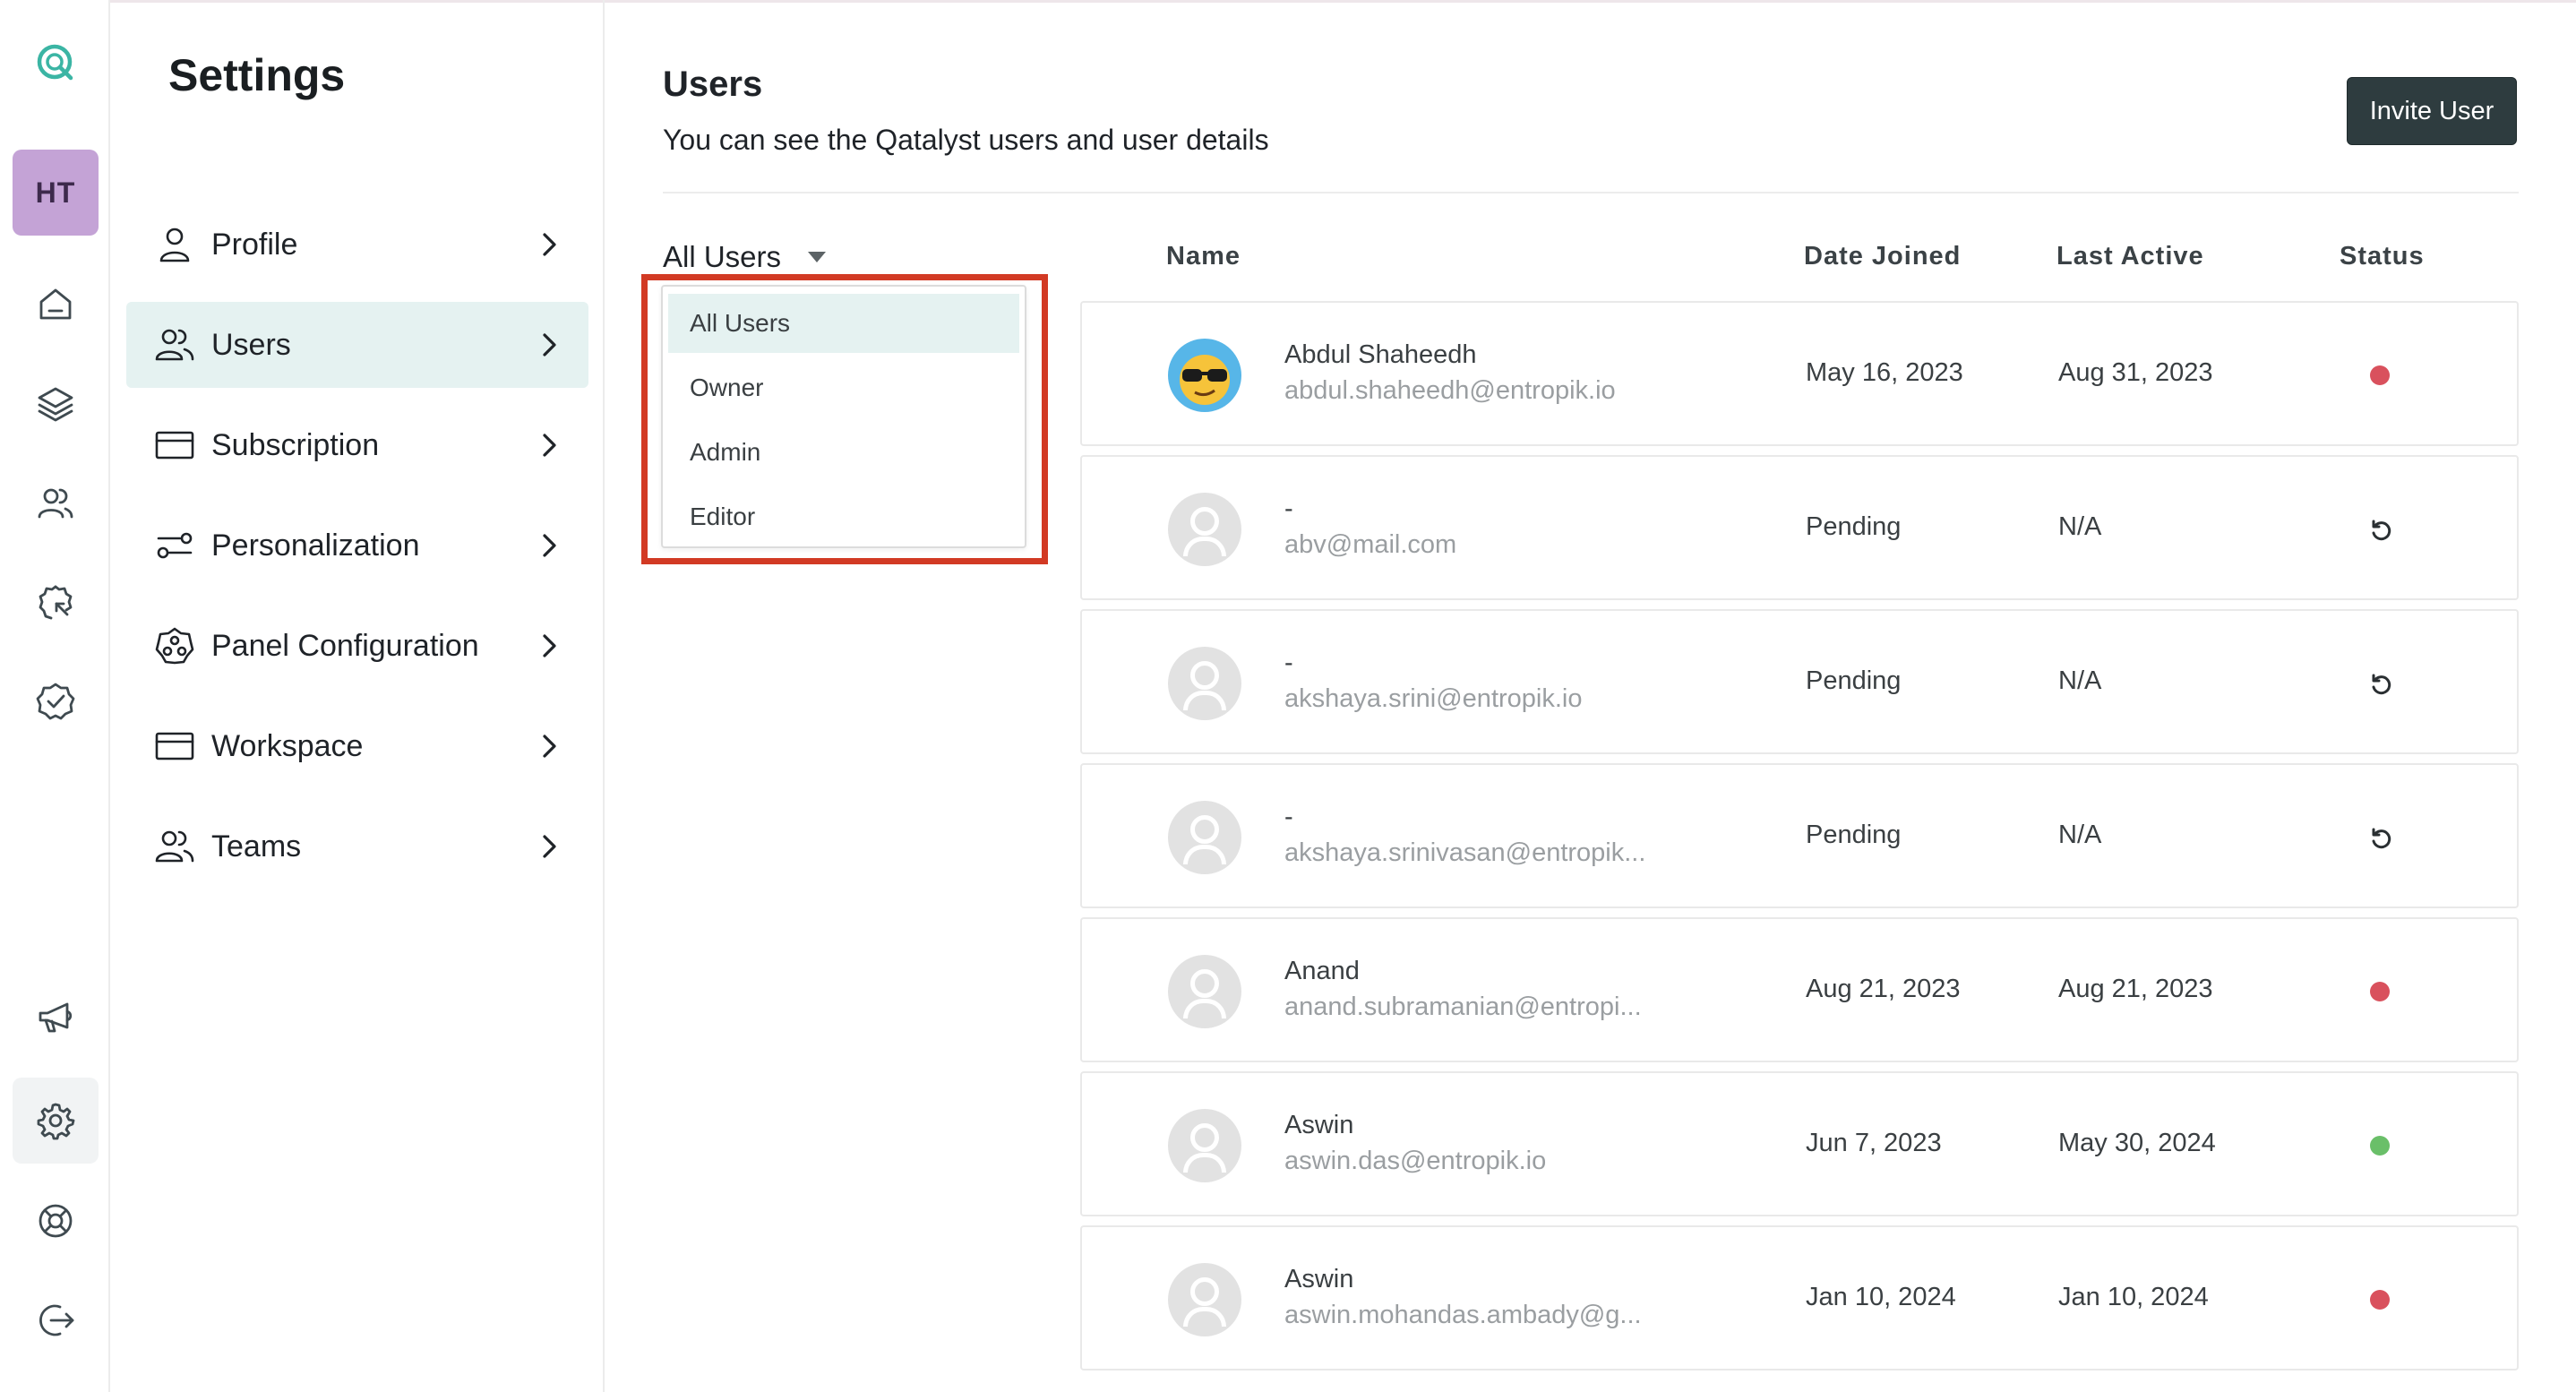 Image resolution: width=2576 pixels, height=1392 pixels. What do you see at coordinates (1884, 372) in the screenshot?
I see `date-joined: May 16, 2023` at bounding box center [1884, 372].